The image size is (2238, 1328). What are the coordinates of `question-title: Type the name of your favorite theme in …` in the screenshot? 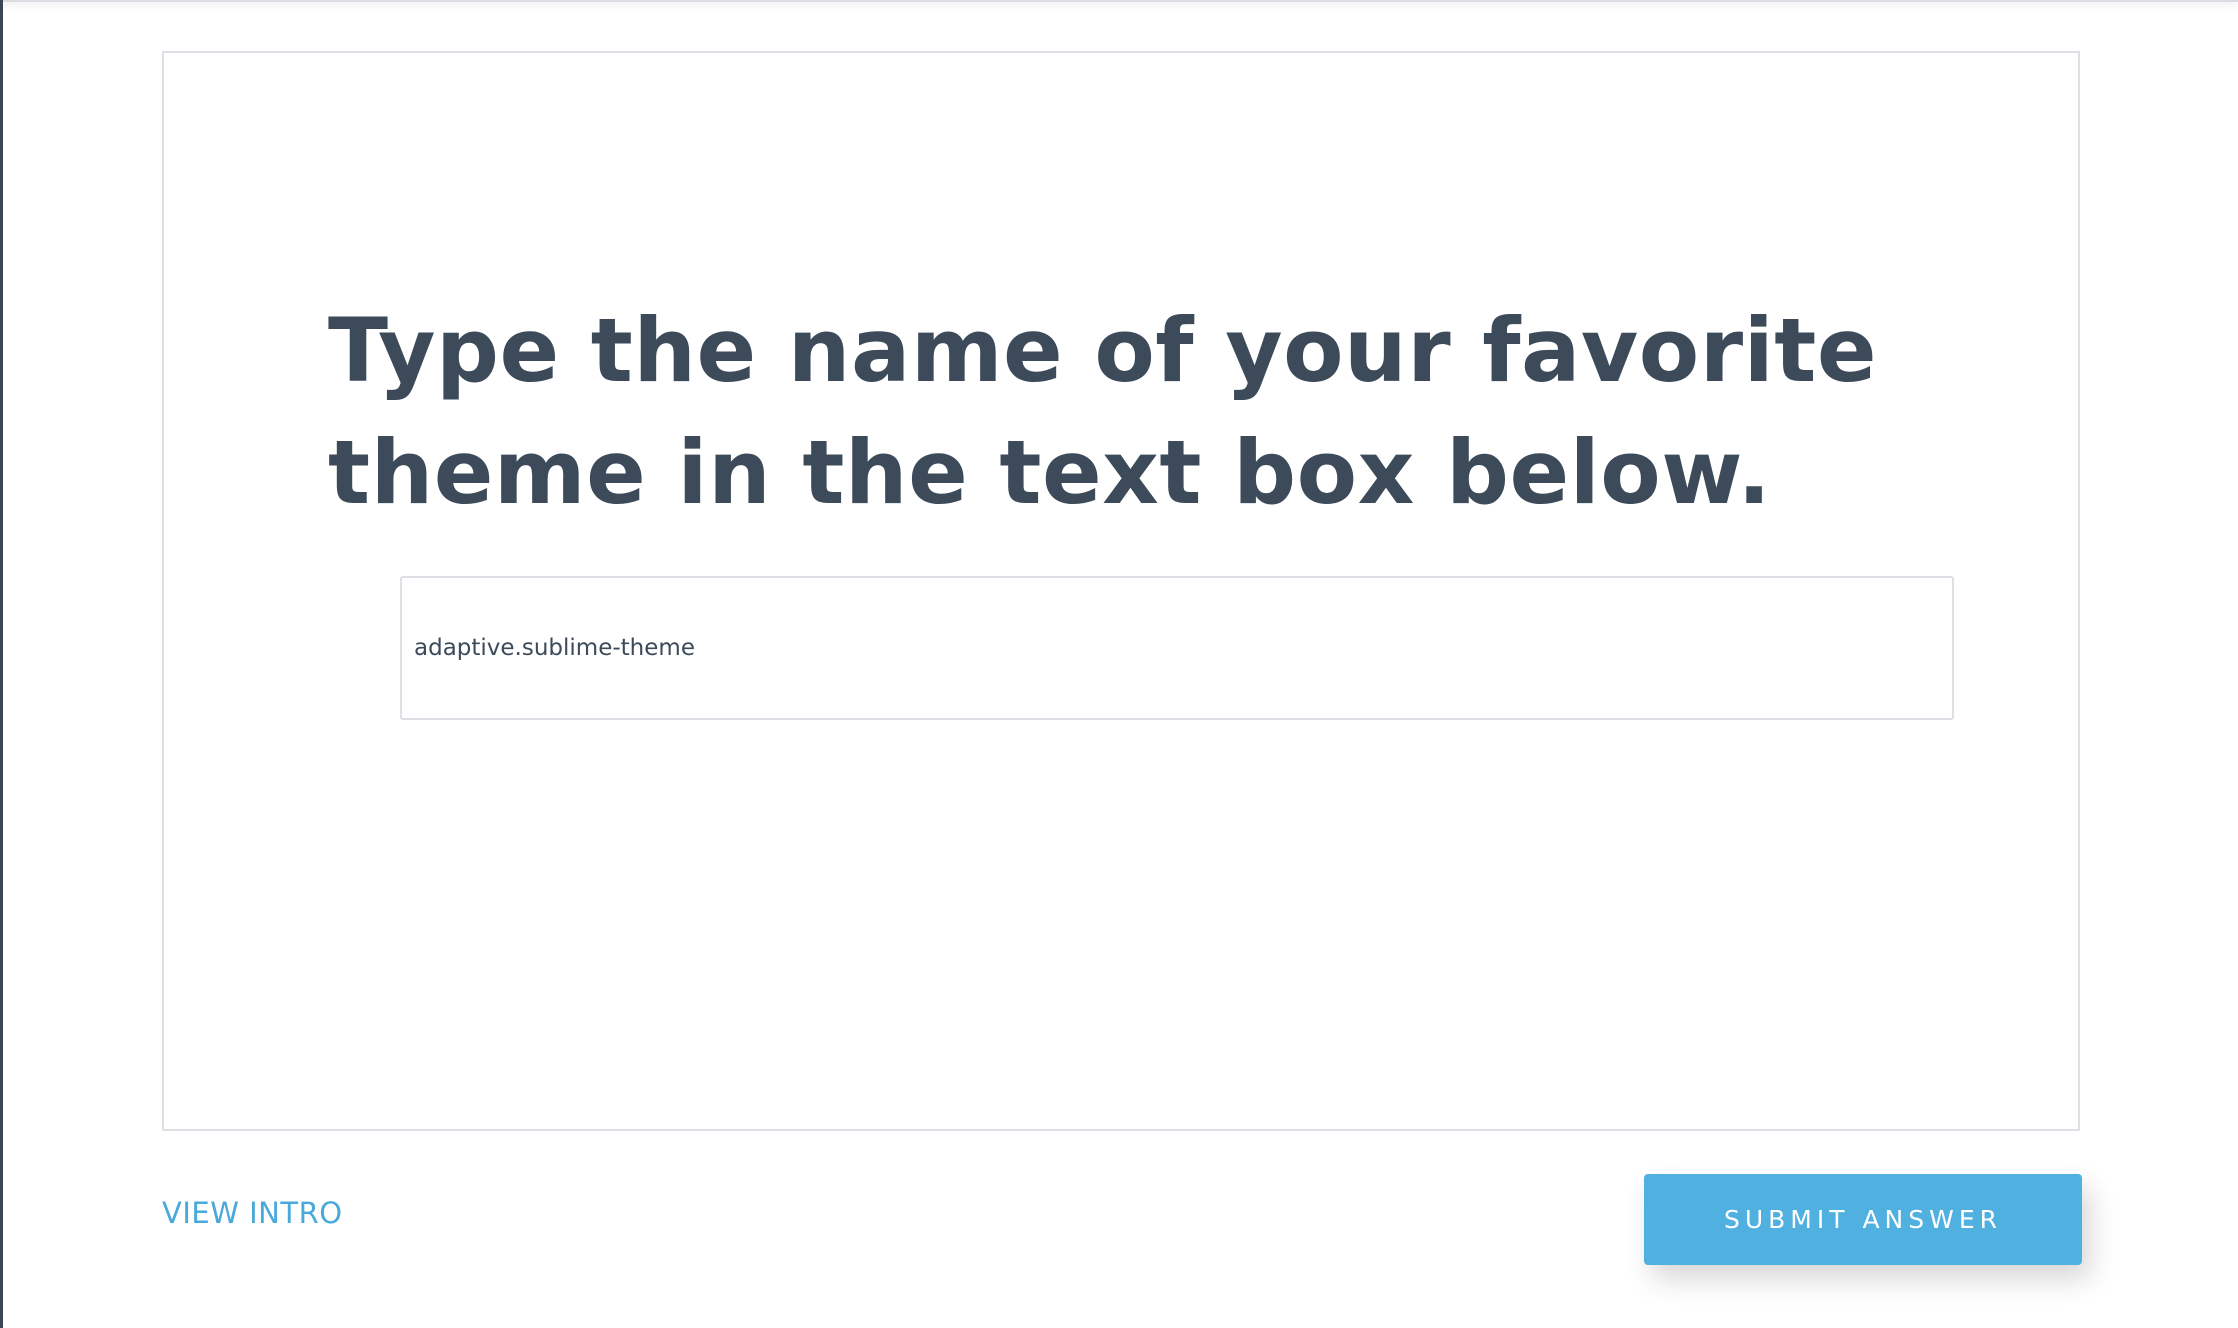 It's located at (1103, 411).